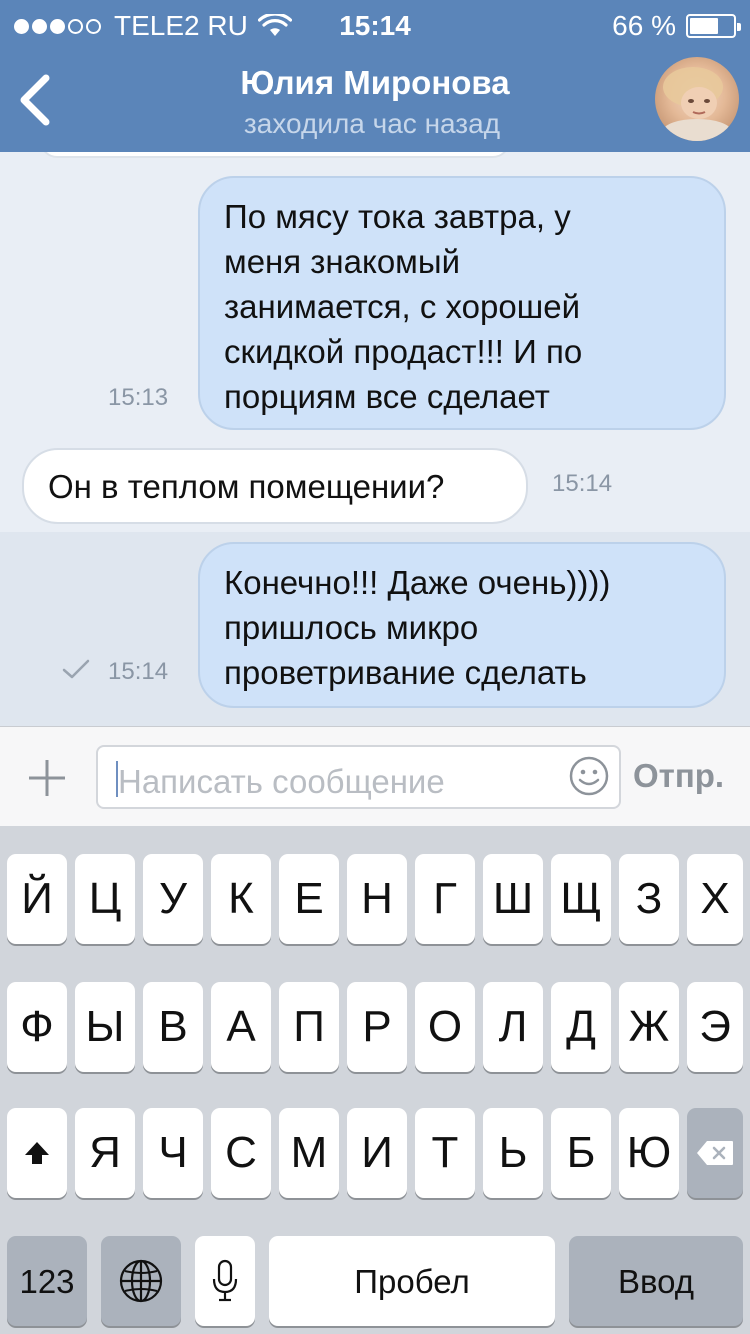 This screenshot has width=750, height=1334. What do you see at coordinates (397, 216) in the screenshot?
I see `message-line: По мясу тока завтра, у` at bounding box center [397, 216].